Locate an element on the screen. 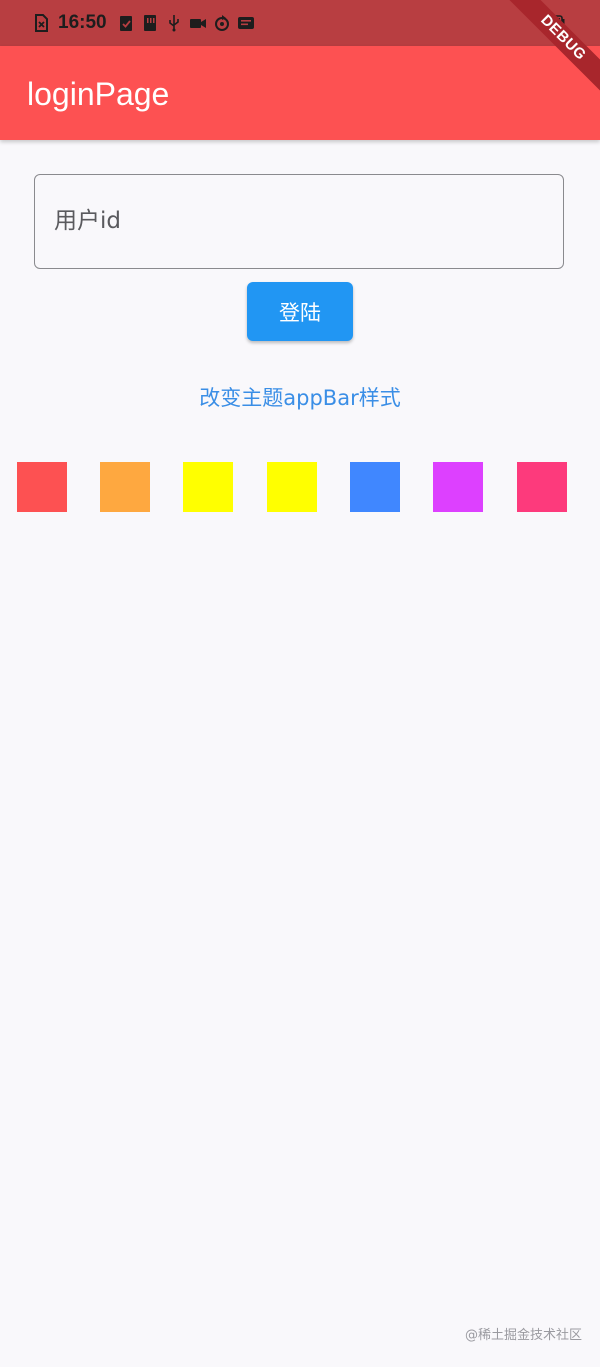 The height and width of the screenshot is (1367, 600). user-id-input: 用户id is located at coordinates (299, 221).